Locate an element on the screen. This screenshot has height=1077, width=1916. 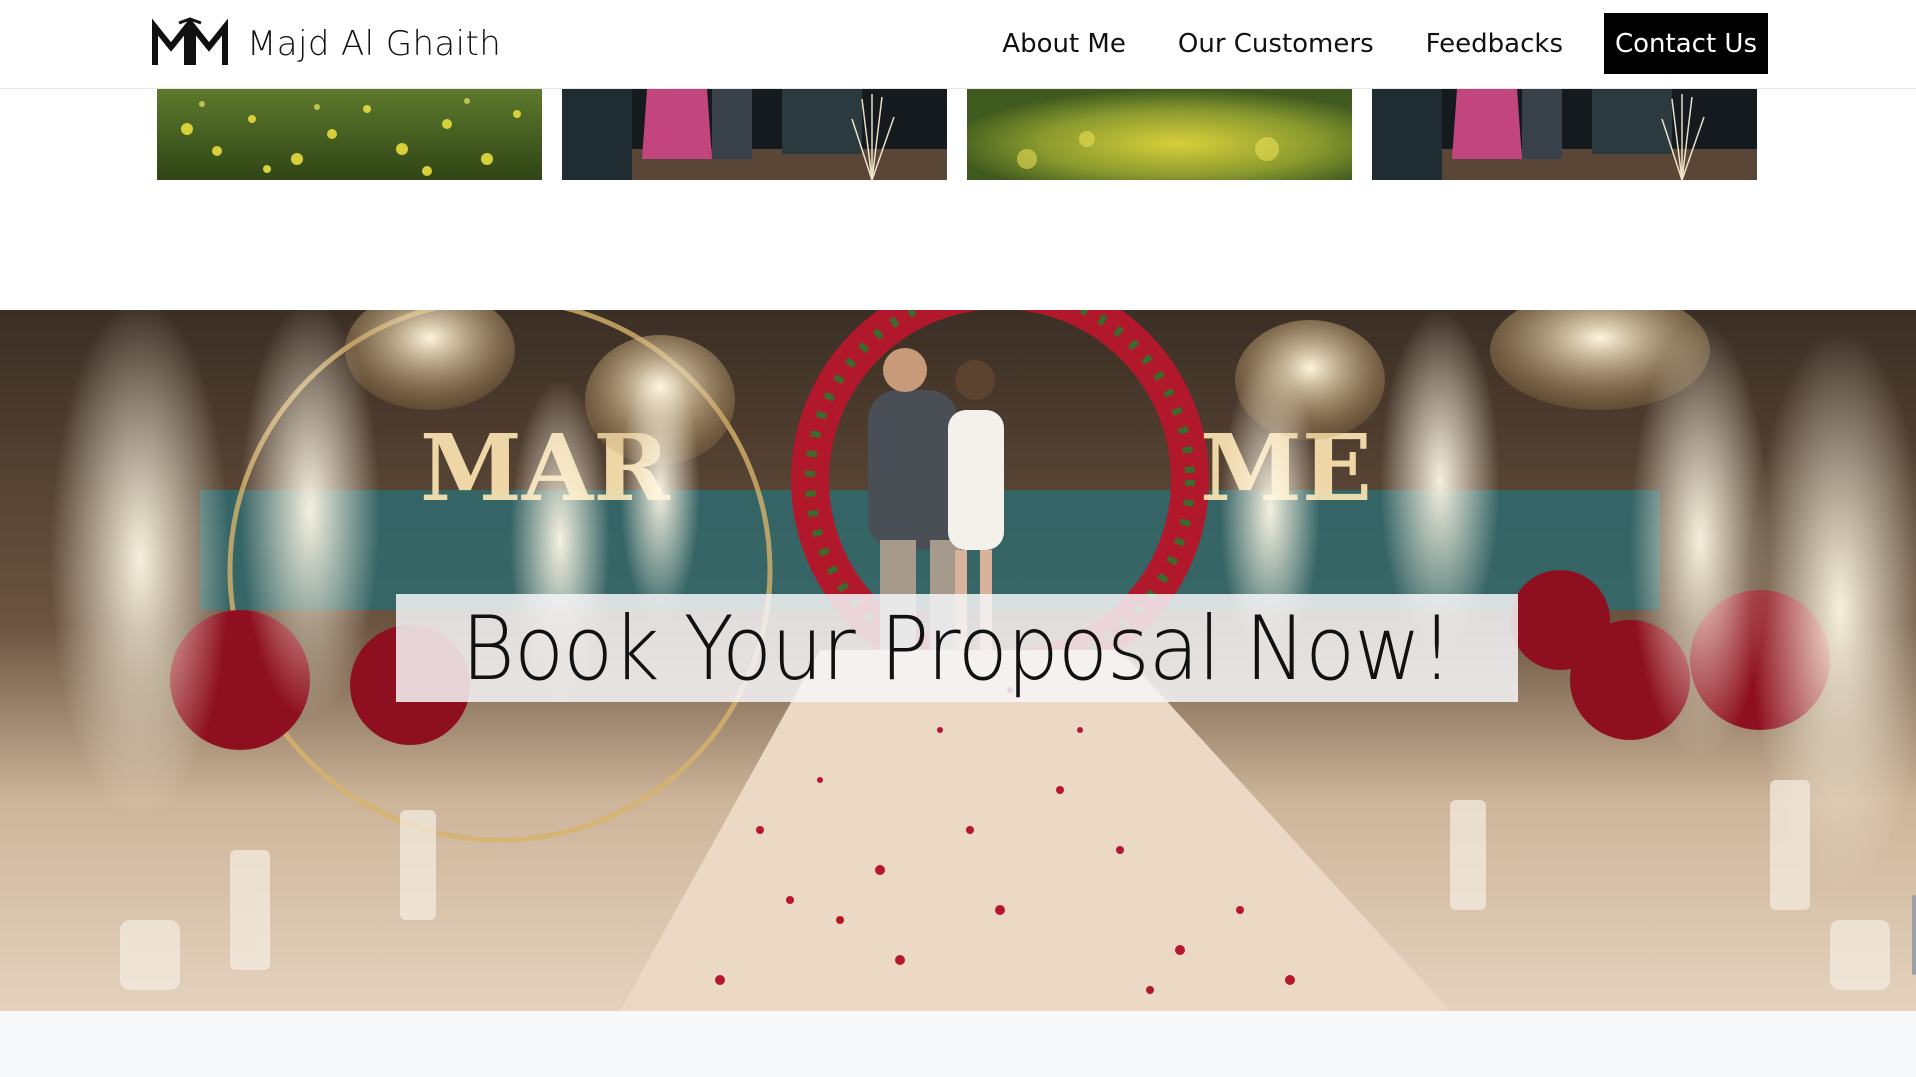
hero-title-box: Book Your Proposal Now! is located at coordinates (957, 648).